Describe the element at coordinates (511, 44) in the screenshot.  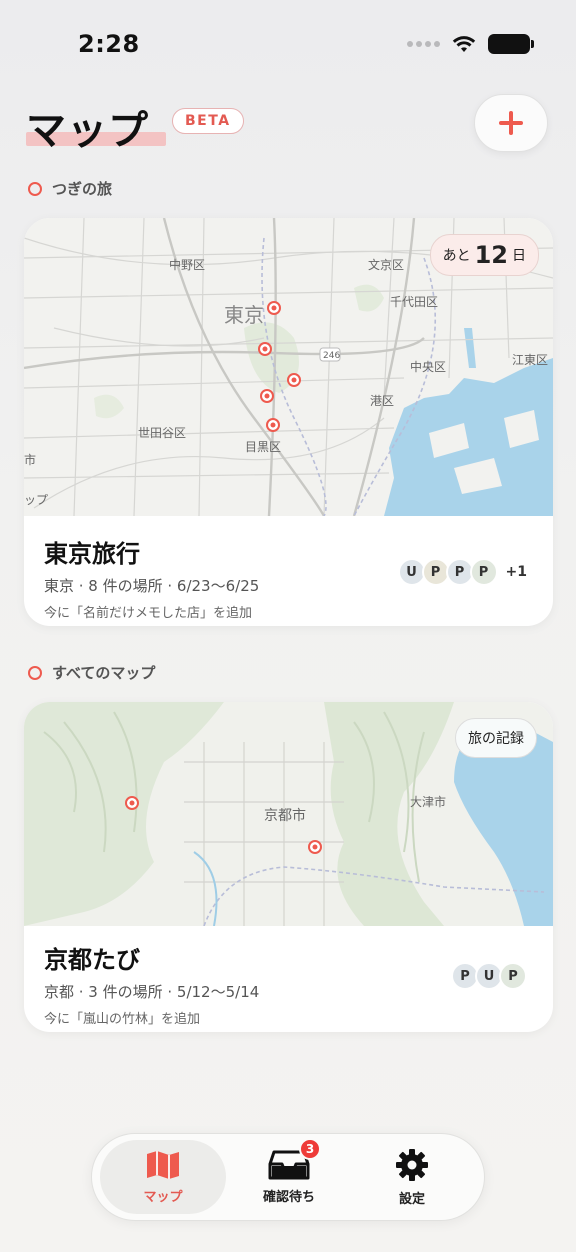
I see `battery-icon` at that location.